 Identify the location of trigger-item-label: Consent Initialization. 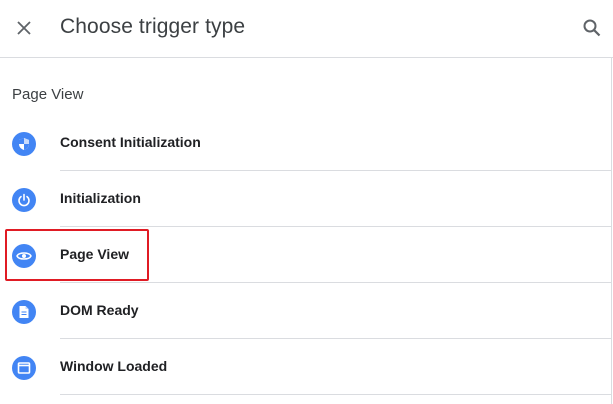
(130, 142).